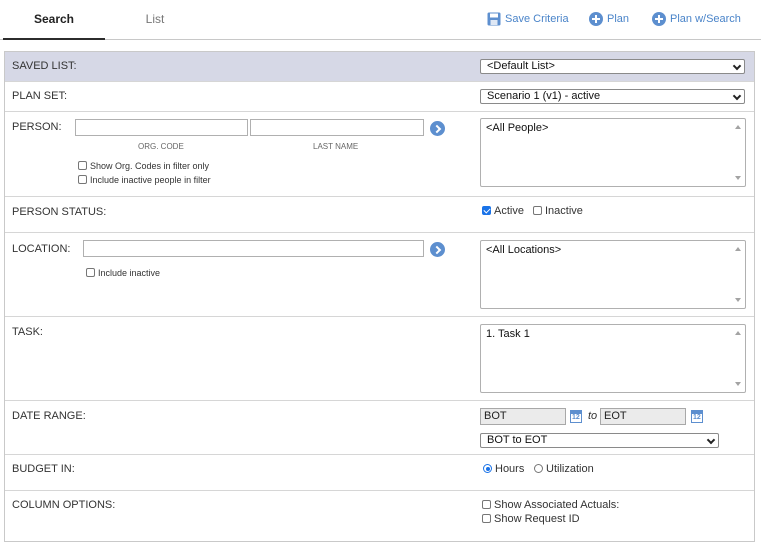  Describe the element at coordinates (379, 215) in the screenshot. I see `person-status-row: PERSON STATUS: Active Inactive` at that location.